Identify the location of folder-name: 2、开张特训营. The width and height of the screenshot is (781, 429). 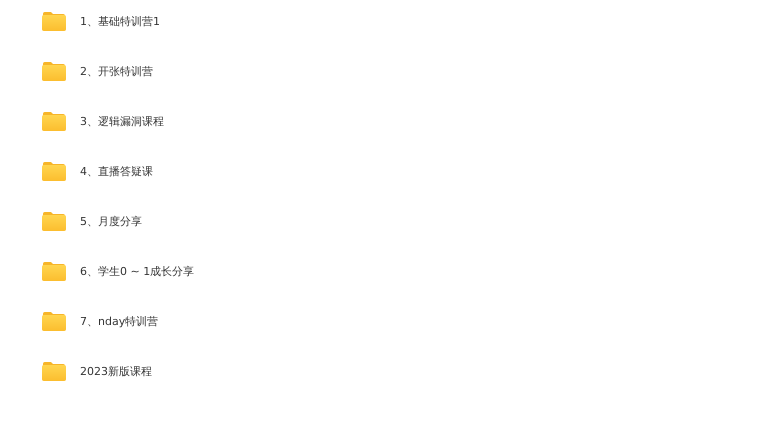
(116, 71).